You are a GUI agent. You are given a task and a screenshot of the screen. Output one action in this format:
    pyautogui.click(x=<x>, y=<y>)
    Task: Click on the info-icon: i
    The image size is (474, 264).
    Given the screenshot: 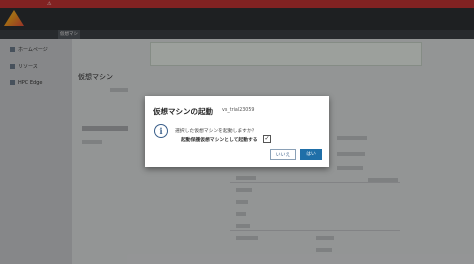 What is the action you would take?
    pyautogui.click(x=161, y=131)
    